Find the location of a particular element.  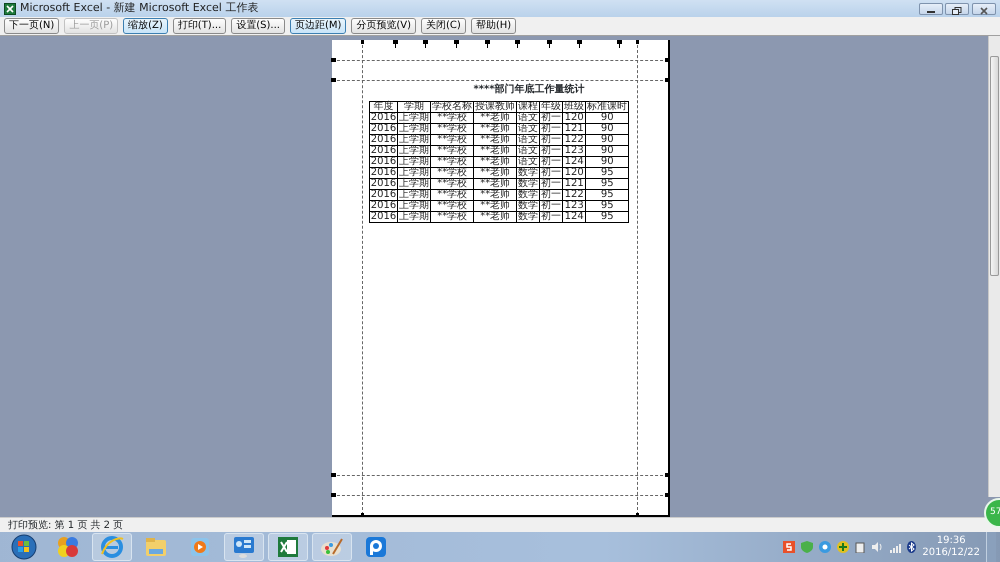

toolbar-button: 关闭(C) is located at coordinates (443, 26).